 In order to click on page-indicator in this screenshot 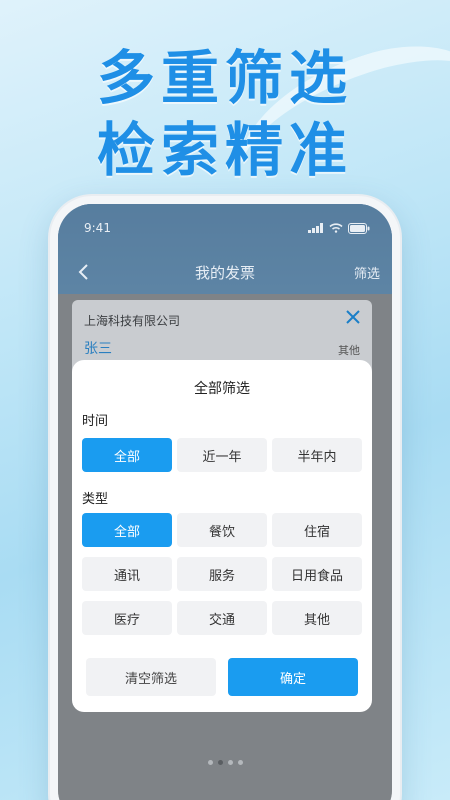, I will do `click(225, 762)`.